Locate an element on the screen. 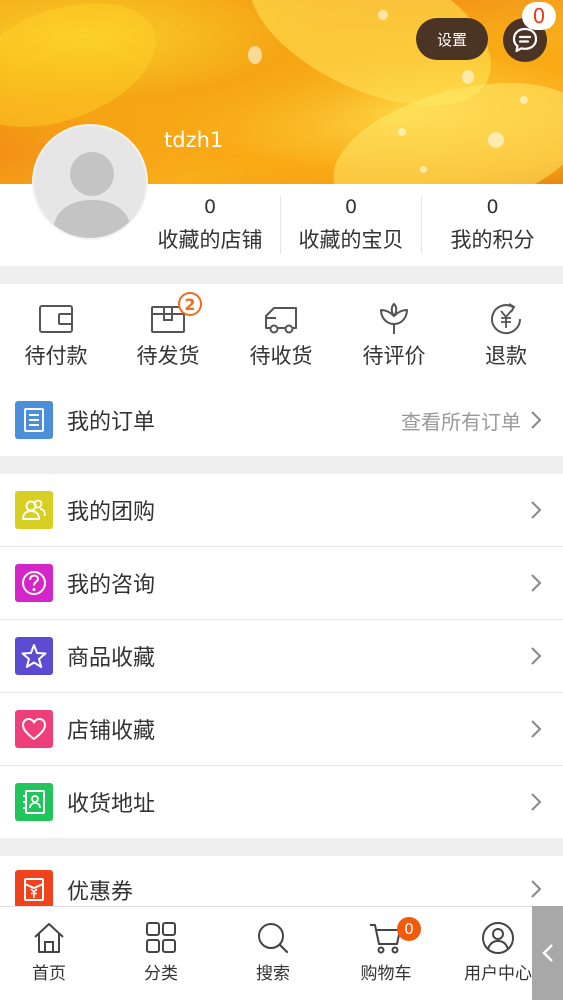  stat-label: 收藏的店铺 is located at coordinates (210, 240).